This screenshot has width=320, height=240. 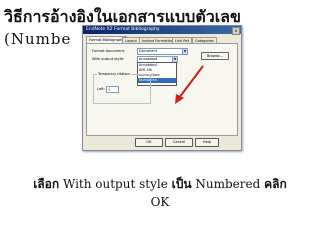 What do you see at coordinates (46, 184) in the screenshot?
I see `caption-select-word: เลือก` at bounding box center [46, 184].